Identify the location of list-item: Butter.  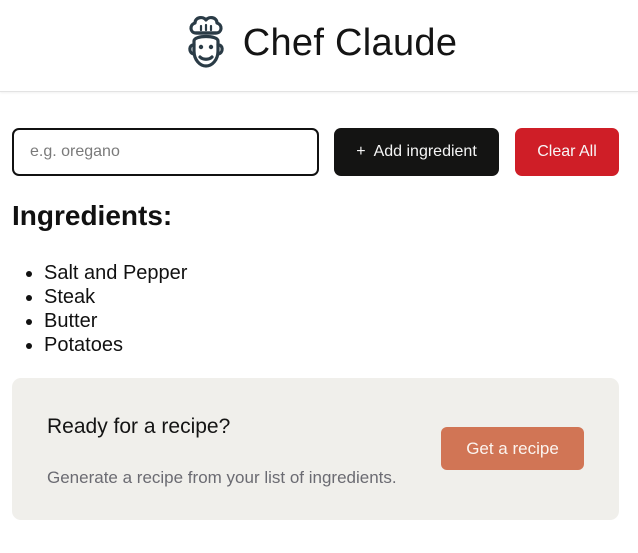
(106, 321).